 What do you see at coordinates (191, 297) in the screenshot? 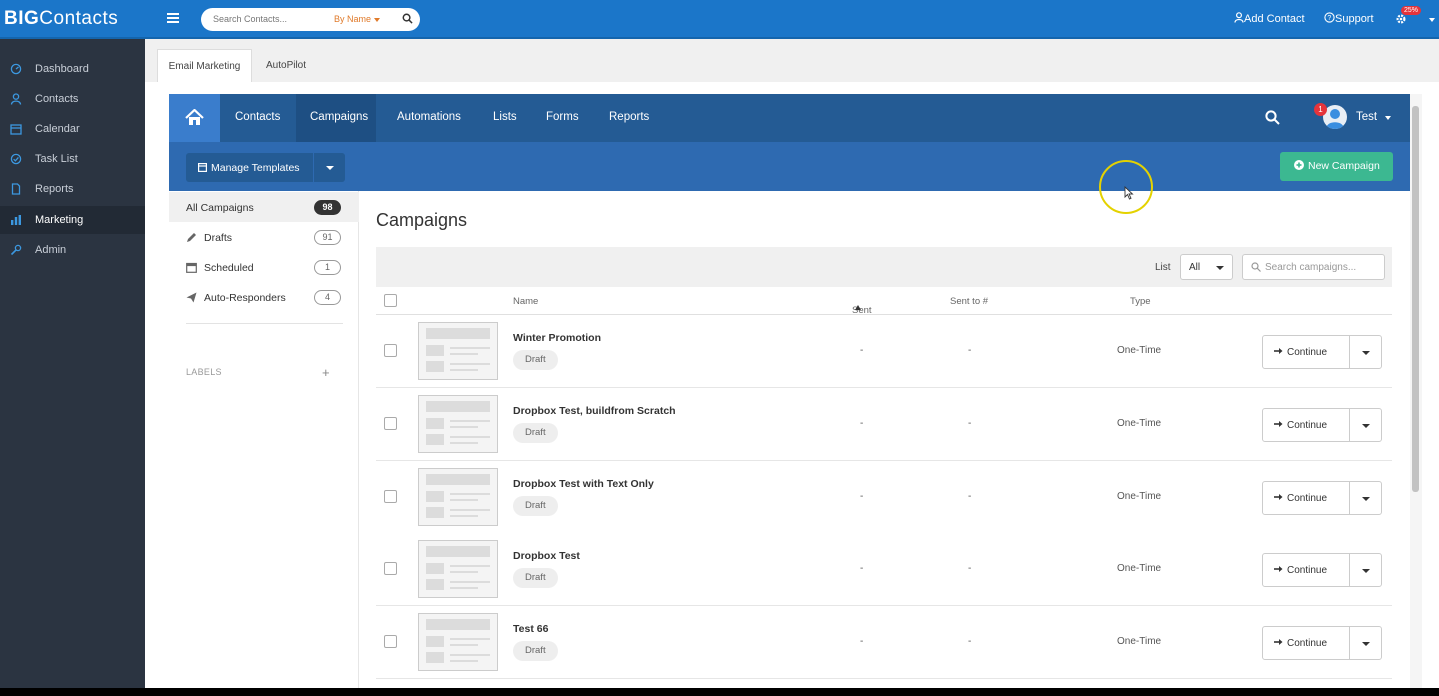
I see `paper-plane-icon` at bounding box center [191, 297].